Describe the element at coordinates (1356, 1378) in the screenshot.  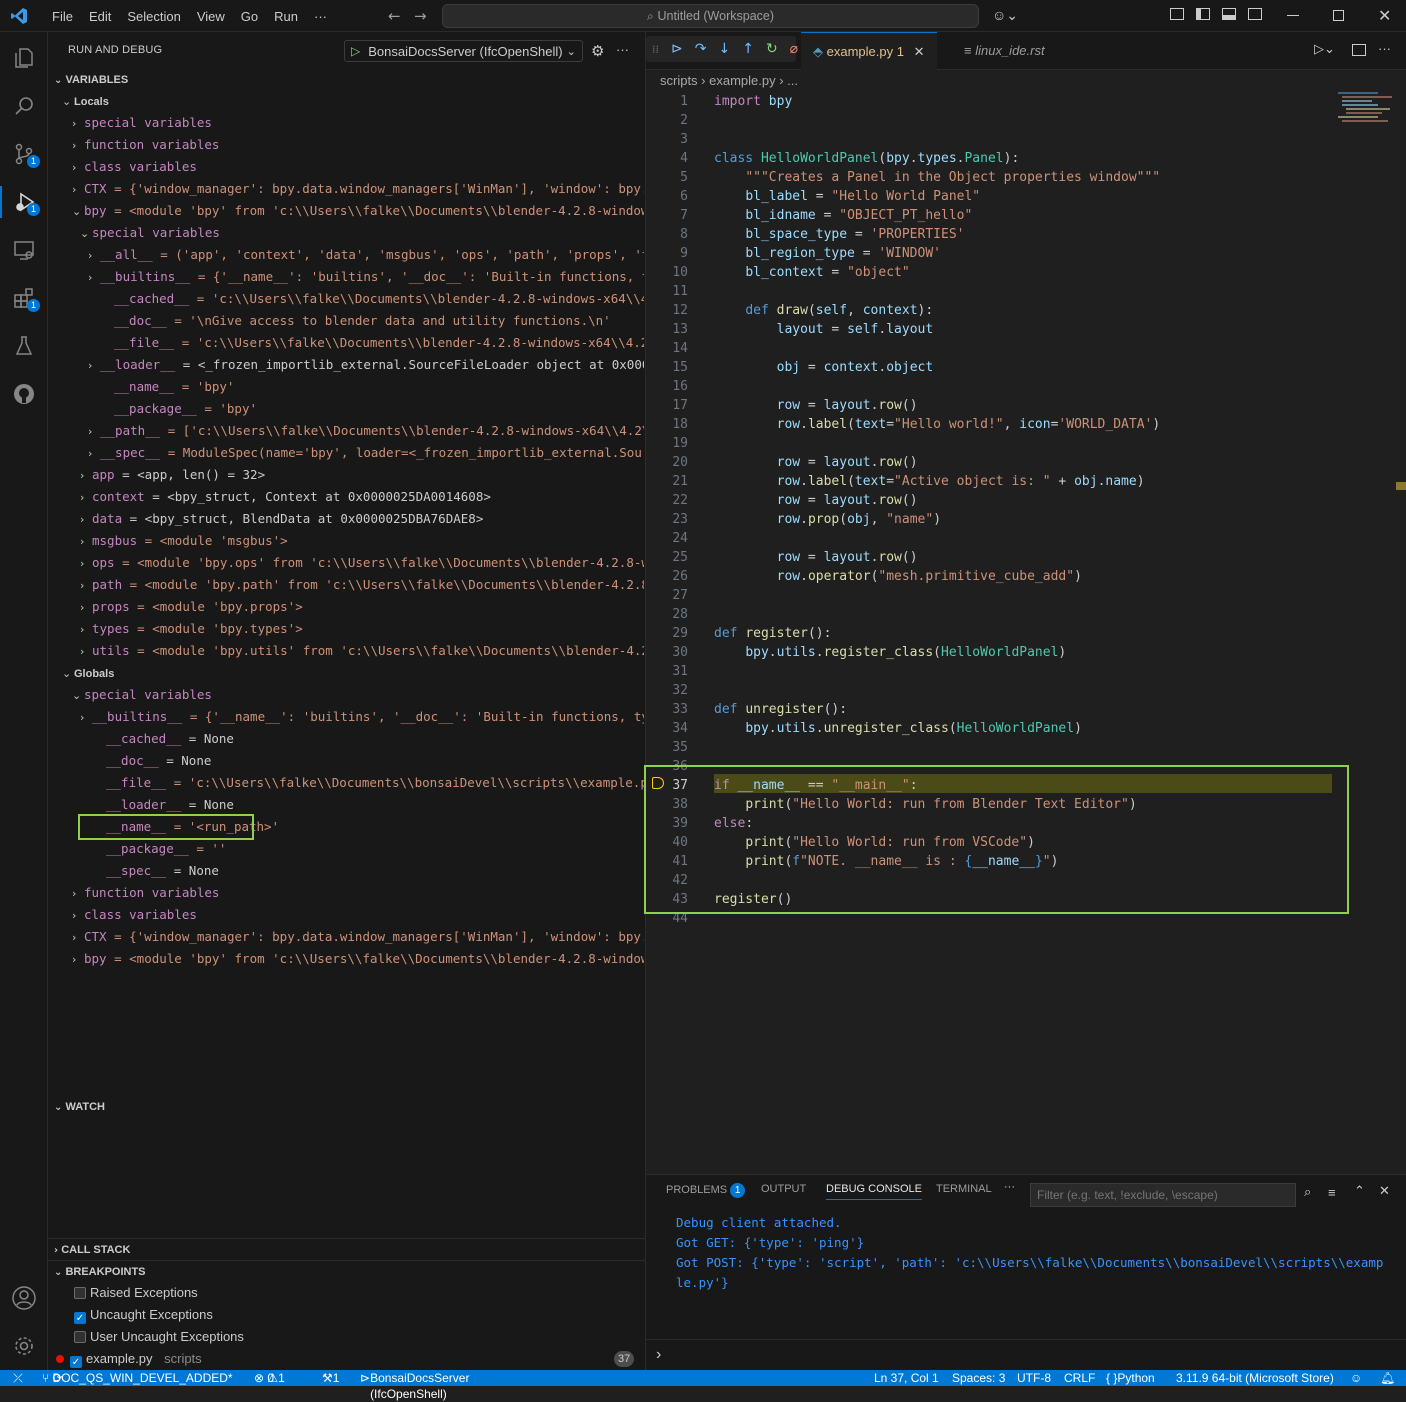
I see `copilot-status-icon: ☺` at that location.